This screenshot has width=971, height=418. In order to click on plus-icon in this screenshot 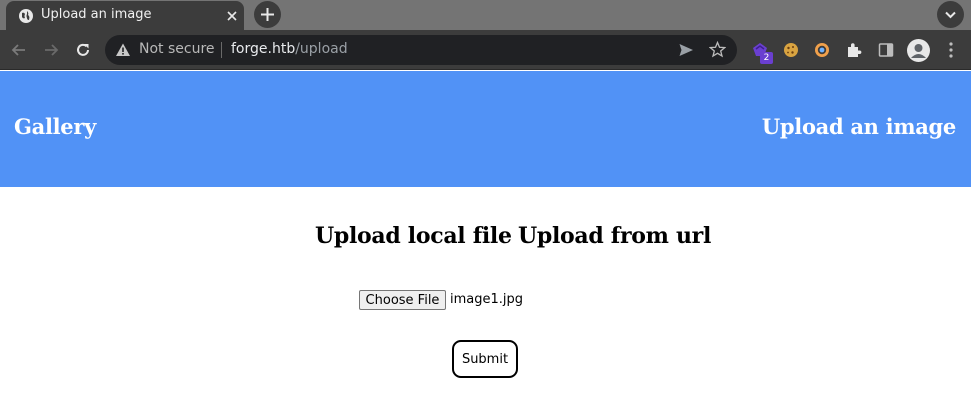, I will do `click(267, 14)`.